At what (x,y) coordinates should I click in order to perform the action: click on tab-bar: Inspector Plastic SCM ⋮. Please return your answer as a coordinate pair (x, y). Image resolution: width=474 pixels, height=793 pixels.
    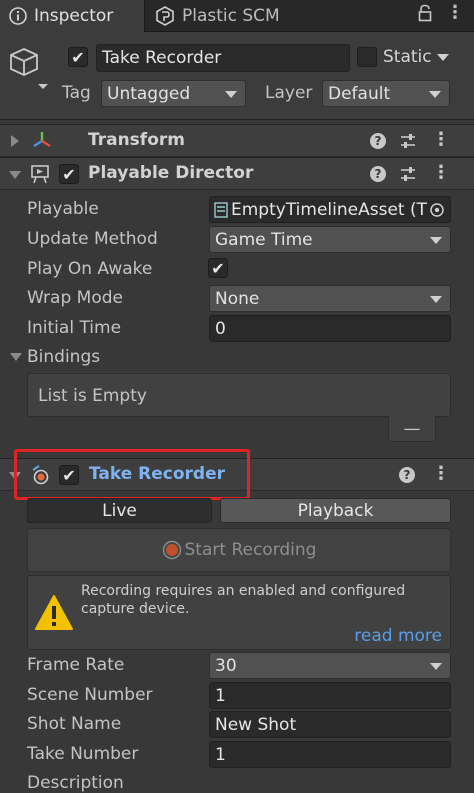
    Looking at the image, I should click on (237, 16).